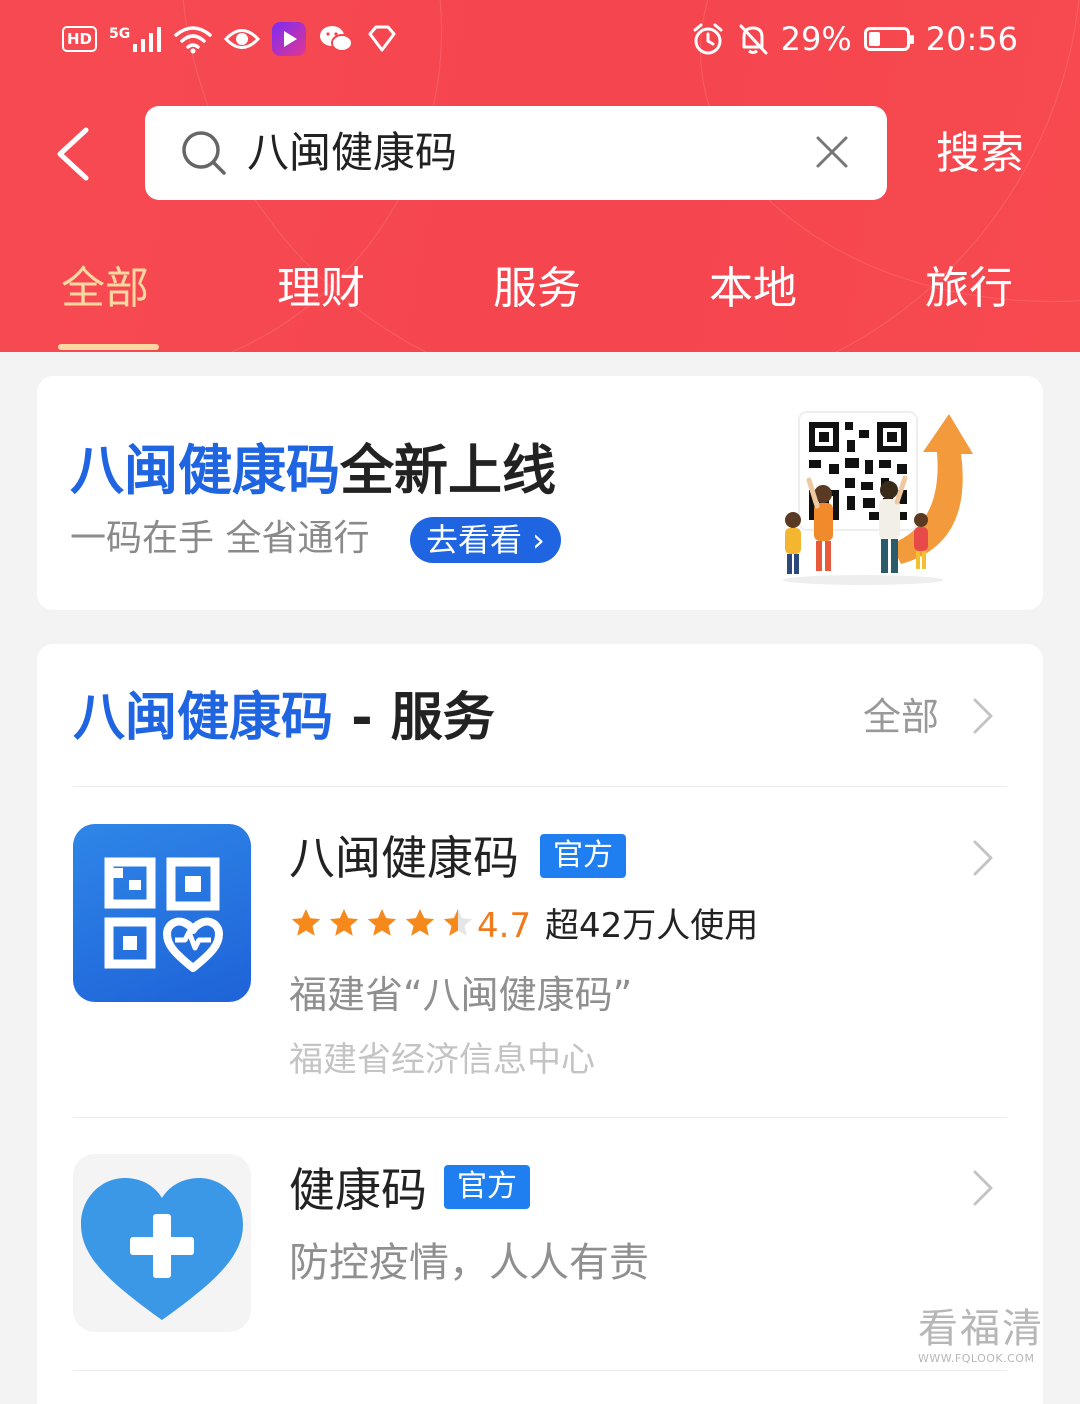 The height and width of the screenshot is (1404, 1080). What do you see at coordinates (193, 40) in the screenshot?
I see `wifi-icon` at bounding box center [193, 40].